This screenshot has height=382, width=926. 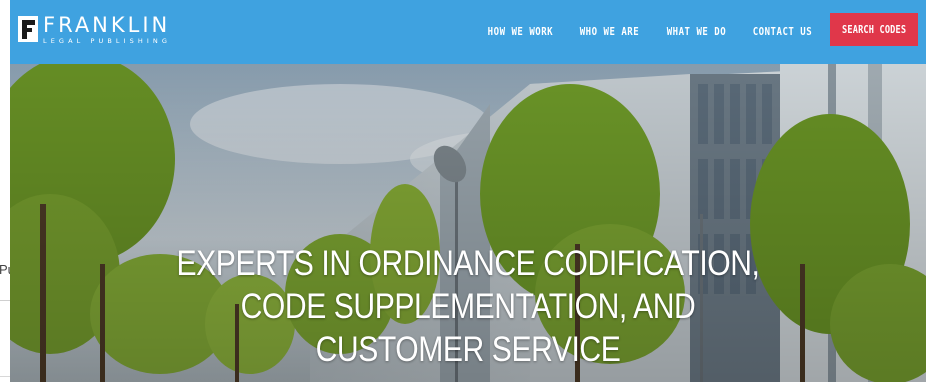 What do you see at coordinates (696, 32) in the screenshot?
I see `nav-what-we-do: WHAT WE DO` at bounding box center [696, 32].